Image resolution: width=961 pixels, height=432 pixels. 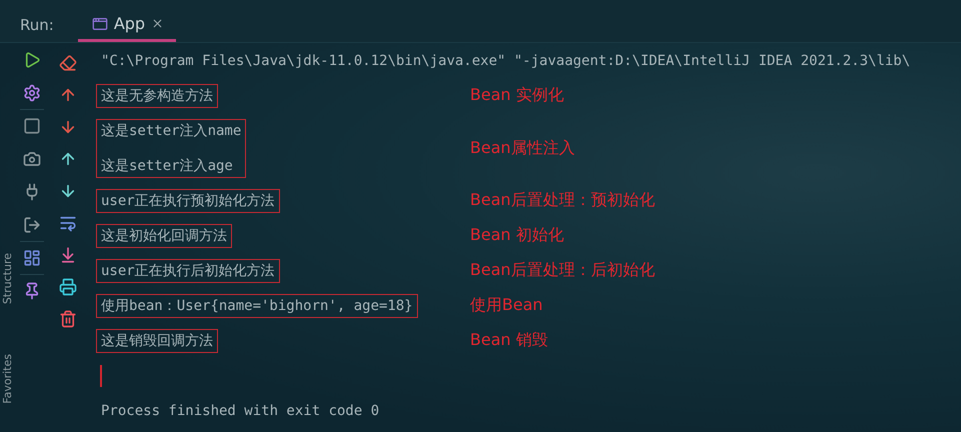 I want to click on console-line: 这是setter注入name, so click(x=171, y=131).